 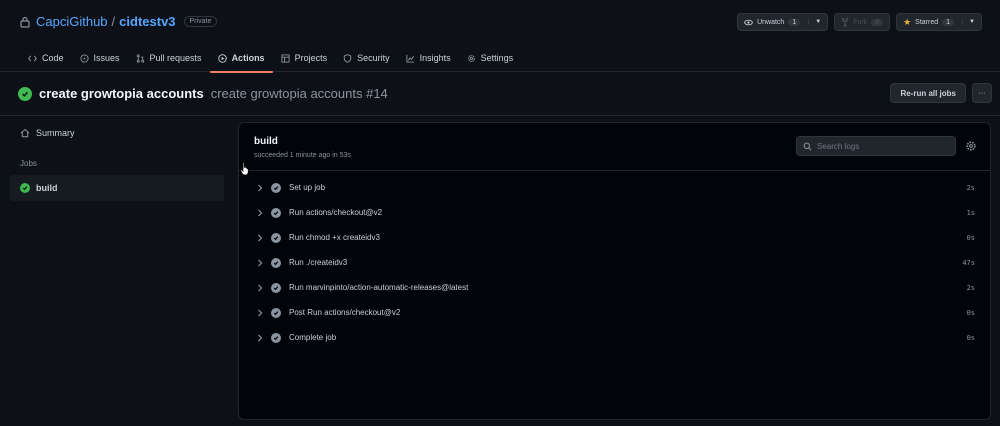 What do you see at coordinates (614, 147) in the screenshot?
I see `job-panel-header: build succeeded 1 minute ago in 53s` at bounding box center [614, 147].